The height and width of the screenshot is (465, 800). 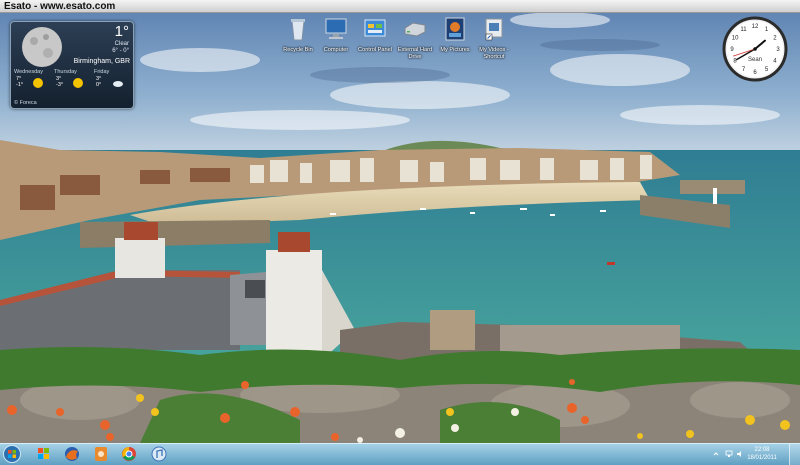 I want to click on firefox-icon, so click(x=72, y=454).